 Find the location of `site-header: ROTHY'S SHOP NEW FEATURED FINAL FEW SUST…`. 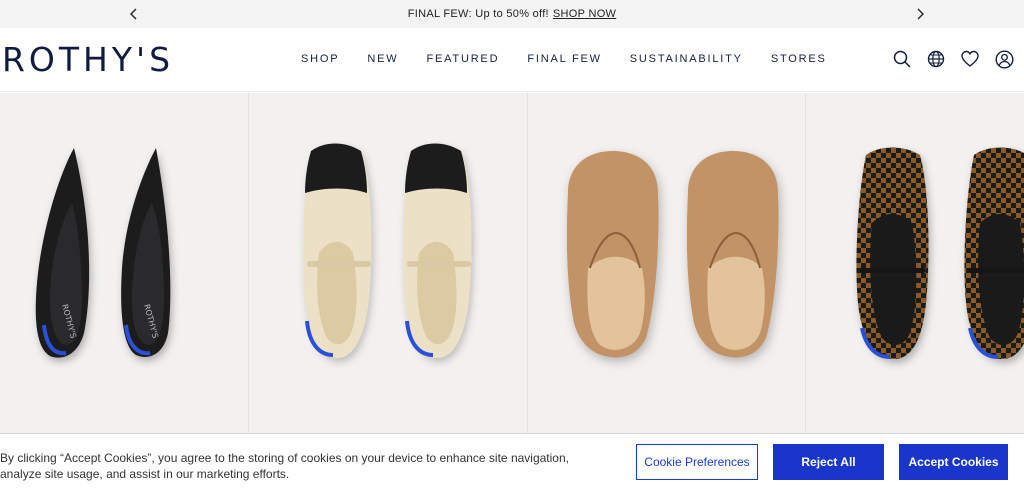

site-header: ROTHY'S SHOP NEW FEATURED FINAL FEW SUST… is located at coordinates (512, 60).